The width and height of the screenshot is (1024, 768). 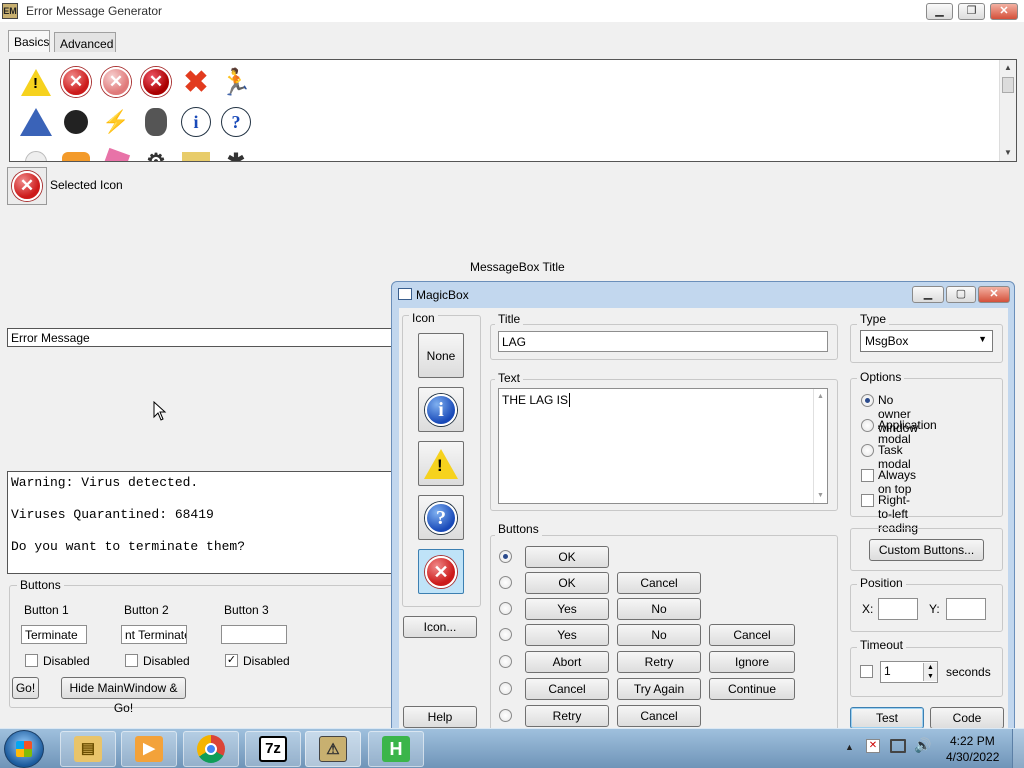 I want to click on hide-mainwindow-go-button: Hide MainWindow & Go!, so click(x=123, y=696).